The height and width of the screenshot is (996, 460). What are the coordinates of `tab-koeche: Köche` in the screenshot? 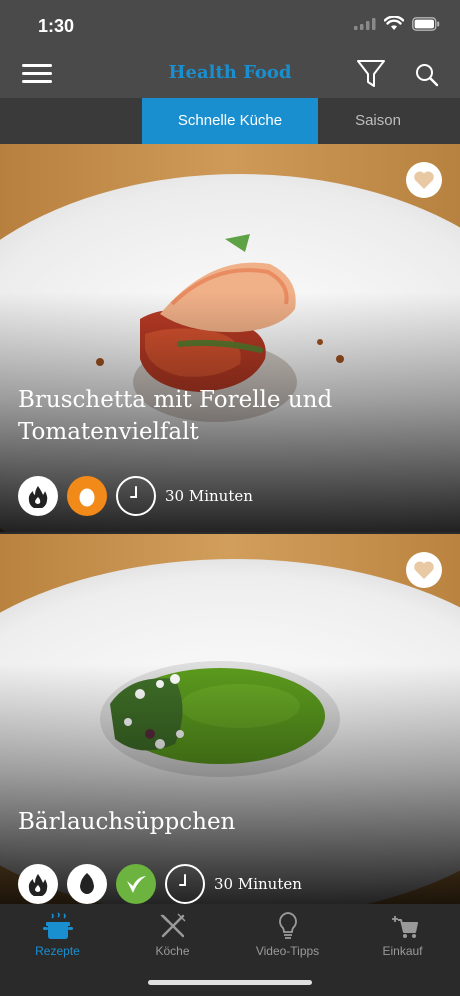 It's located at (172, 934).